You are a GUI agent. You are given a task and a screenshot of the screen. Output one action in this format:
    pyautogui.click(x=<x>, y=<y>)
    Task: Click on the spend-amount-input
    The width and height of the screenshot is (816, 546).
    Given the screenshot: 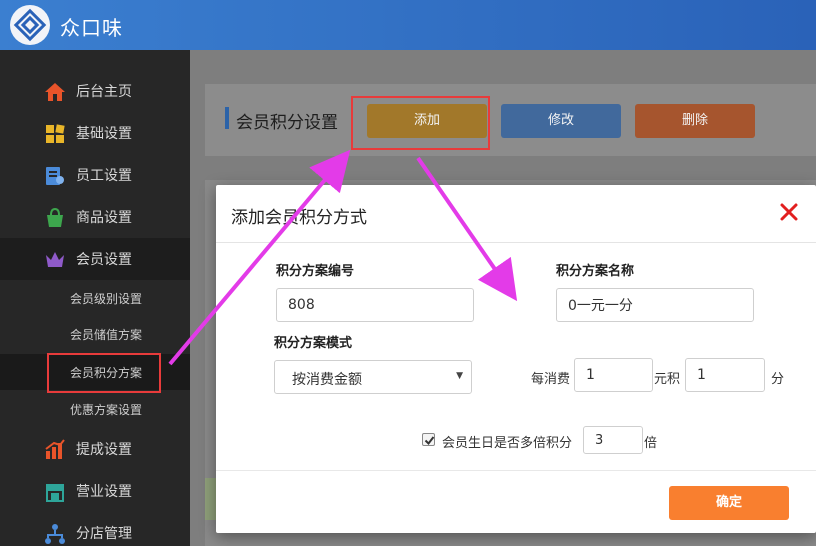 What is the action you would take?
    pyautogui.click(x=613, y=375)
    